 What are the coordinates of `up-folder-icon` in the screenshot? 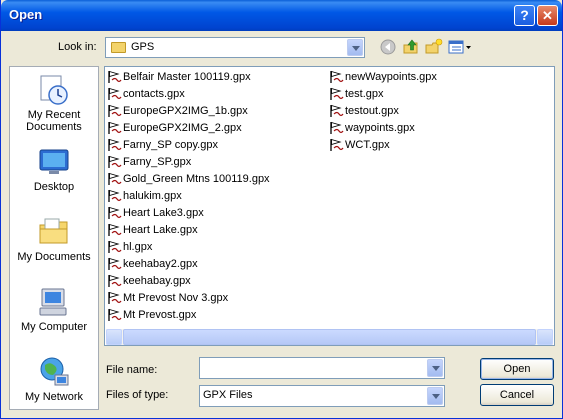 It's located at (411, 47).